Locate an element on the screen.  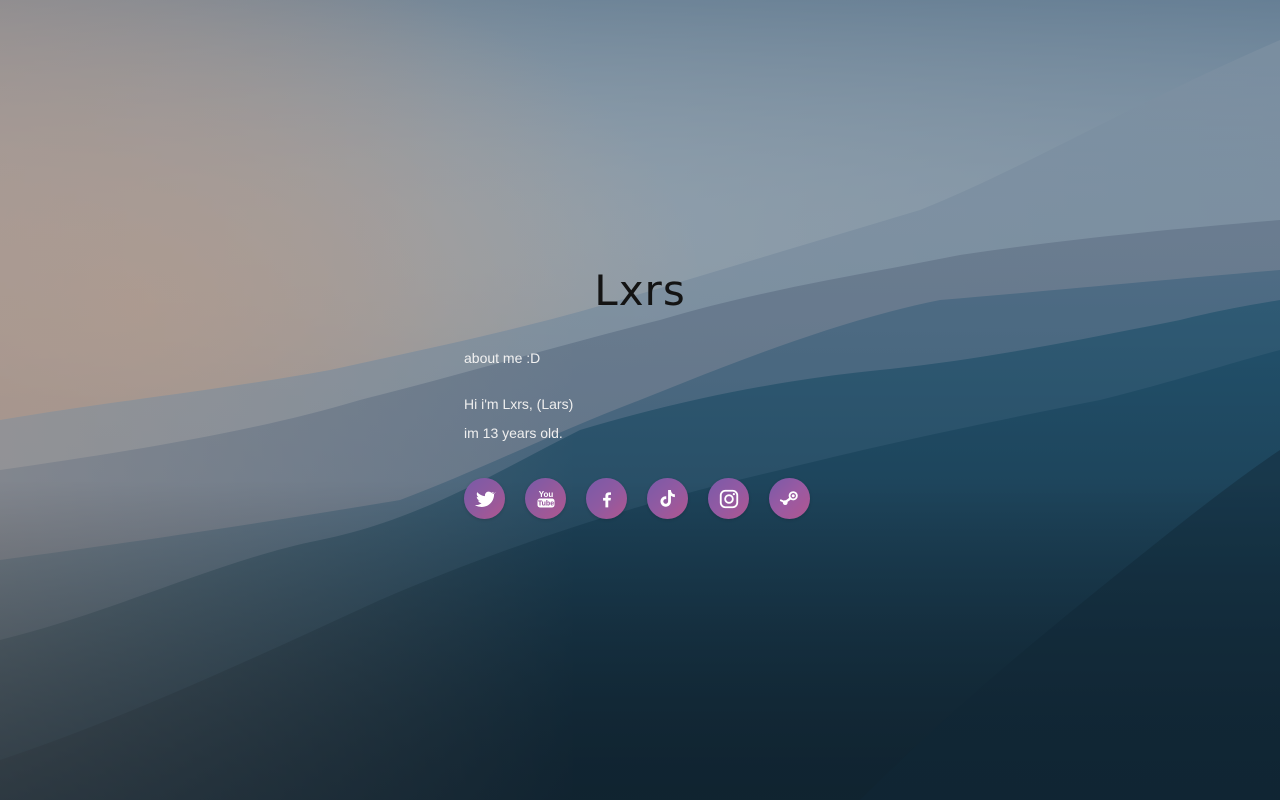
youtube-link: You Tube is located at coordinates (545, 498).